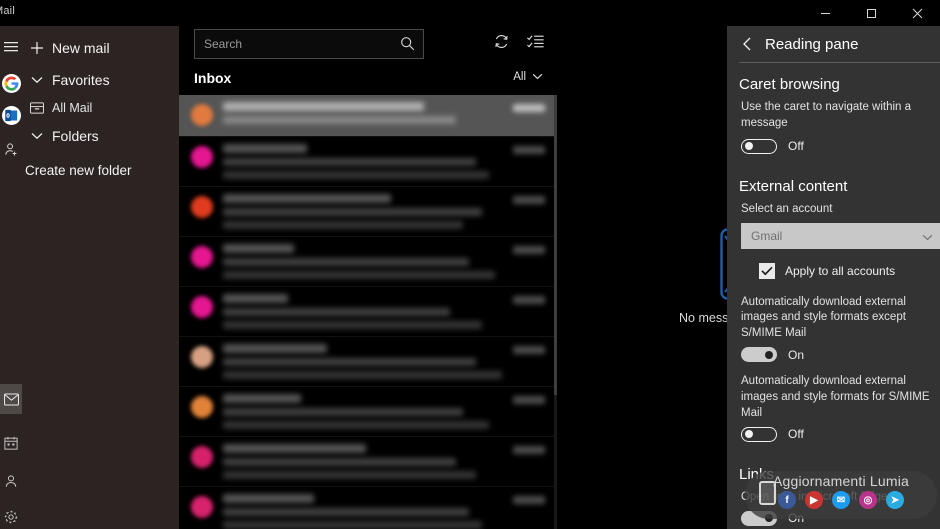  I want to click on mail-icon, so click(11, 399).